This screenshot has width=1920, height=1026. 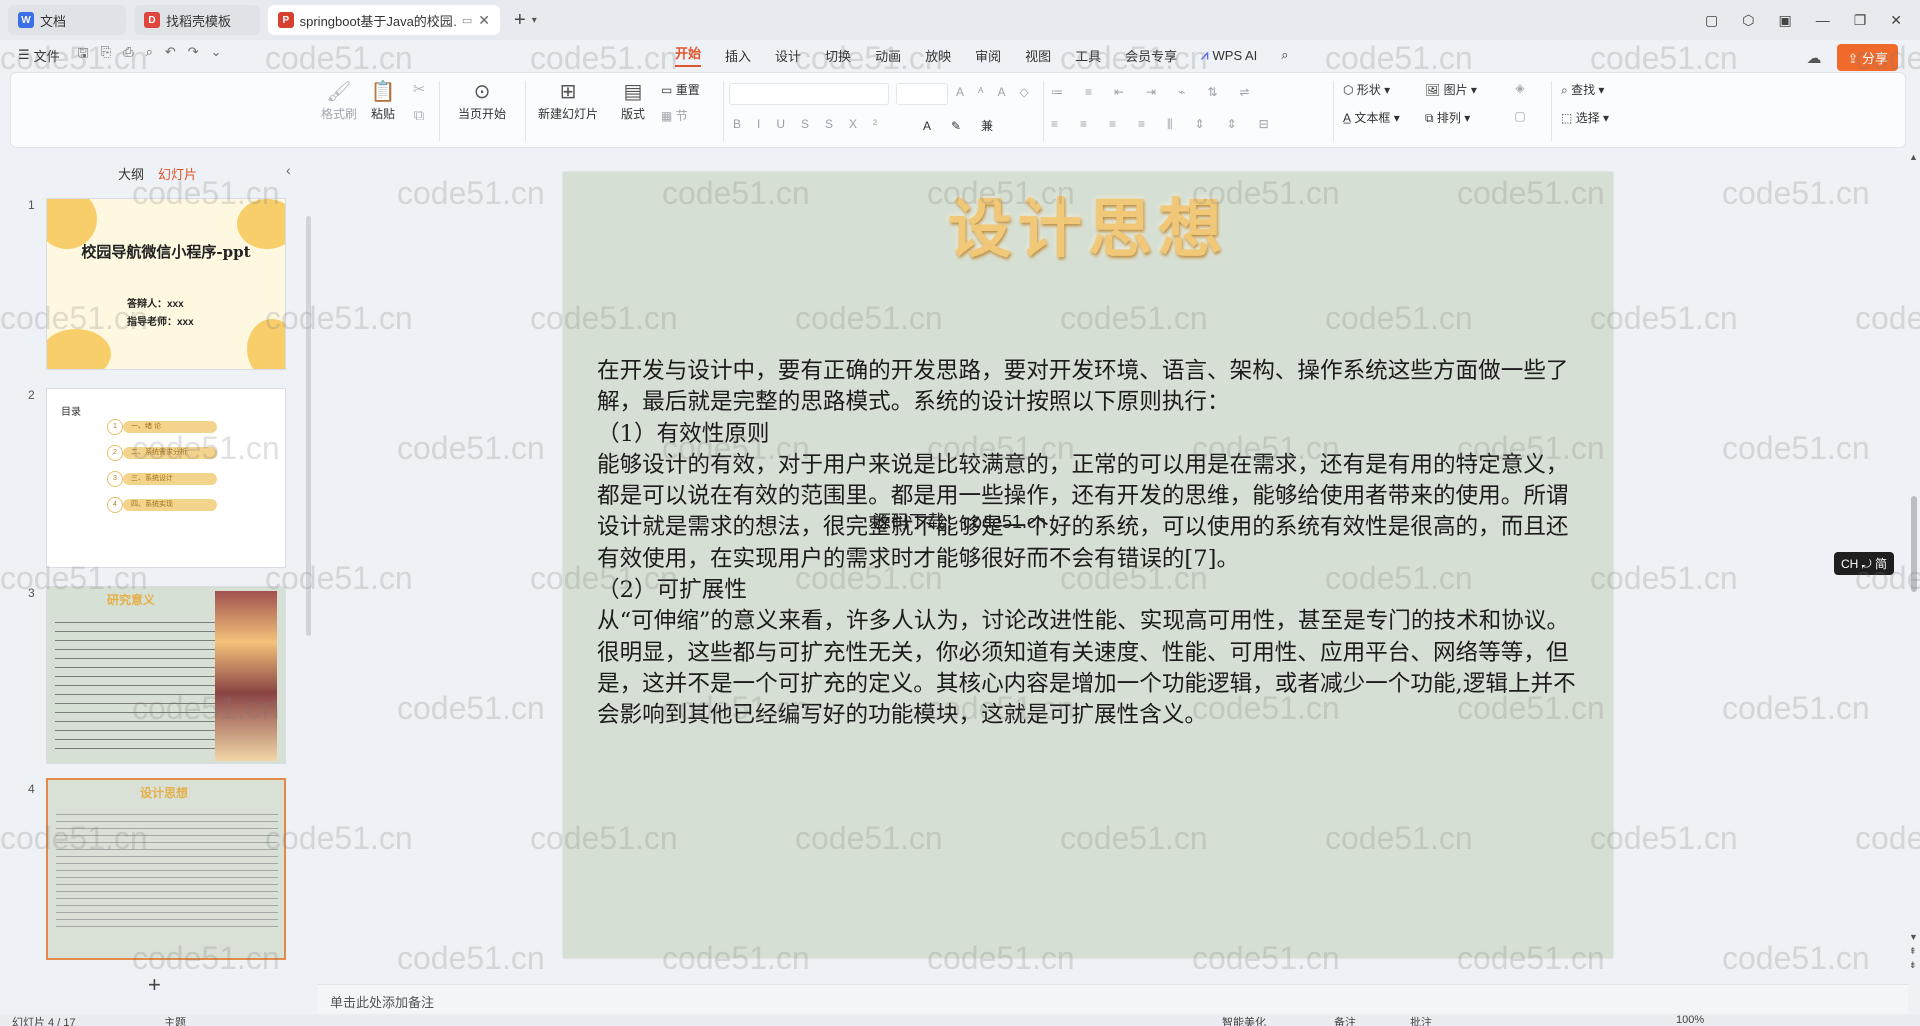 I want to click on slide-title: 设计思想, so click(x=1088, y=224).